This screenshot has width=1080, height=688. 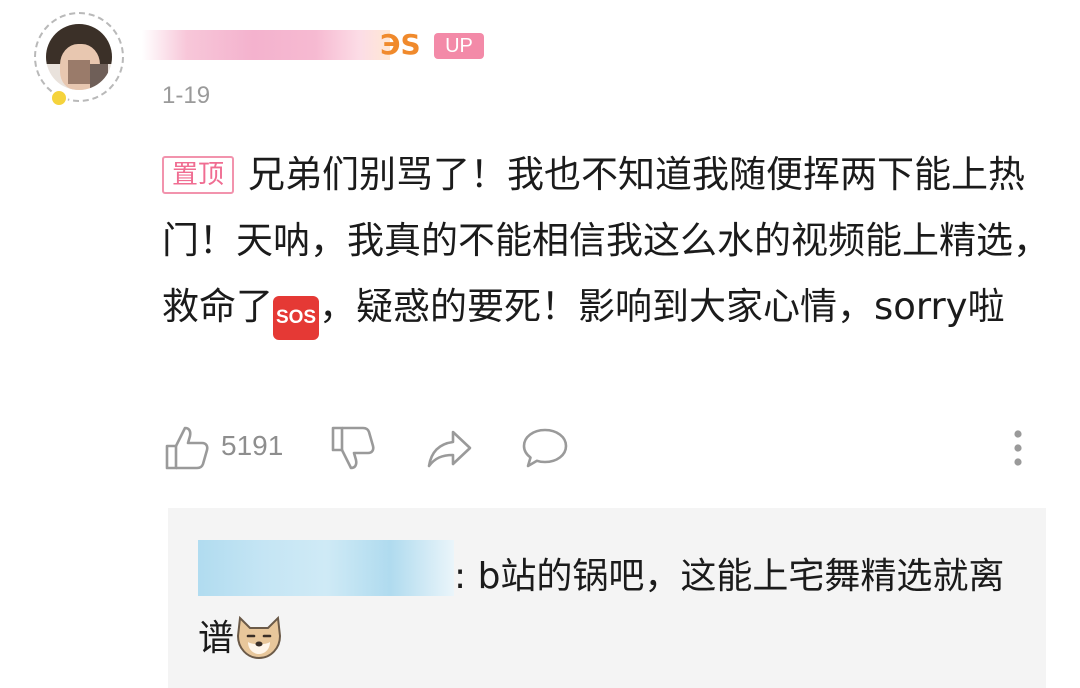 I want to click on like-count: 5191, so click(x=252, y=445).